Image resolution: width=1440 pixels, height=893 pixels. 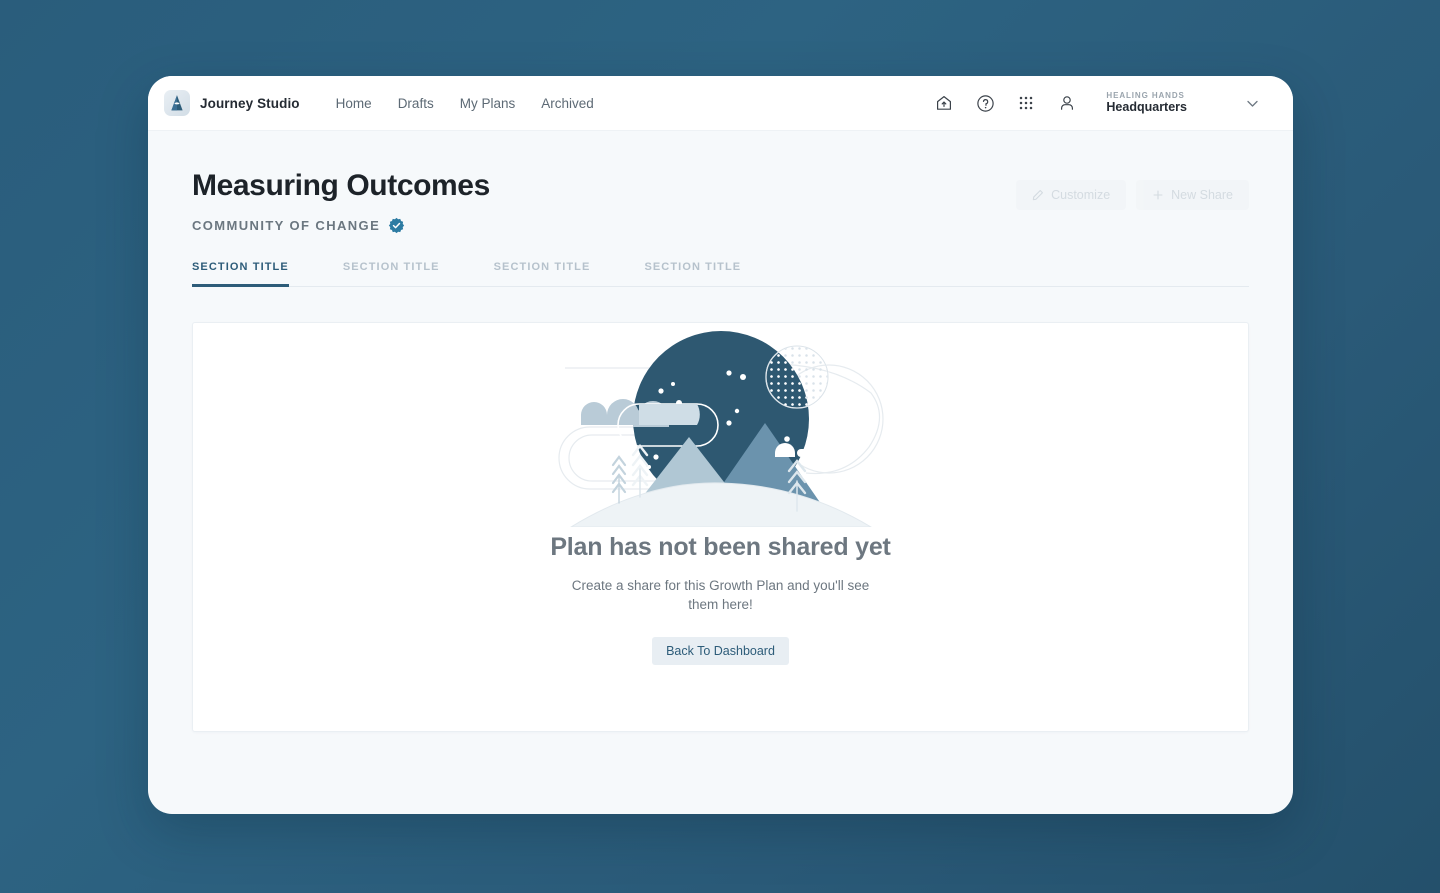 What do you see at coordinates (1252, 103) in the screenshot?
I see `chevron-down-icon` at bounding box center [1252, 103].